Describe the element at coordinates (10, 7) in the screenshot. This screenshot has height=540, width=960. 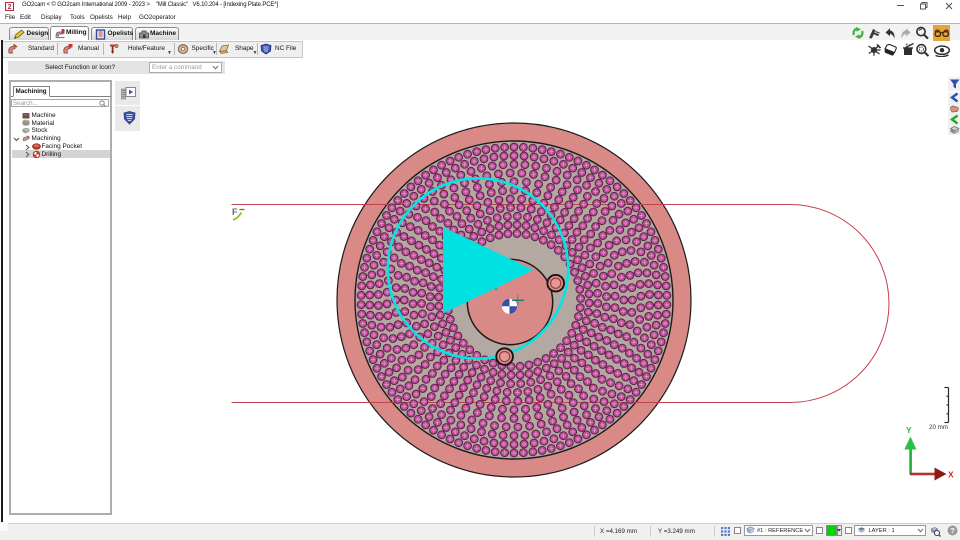
I see `svg-text: 2` at that location.